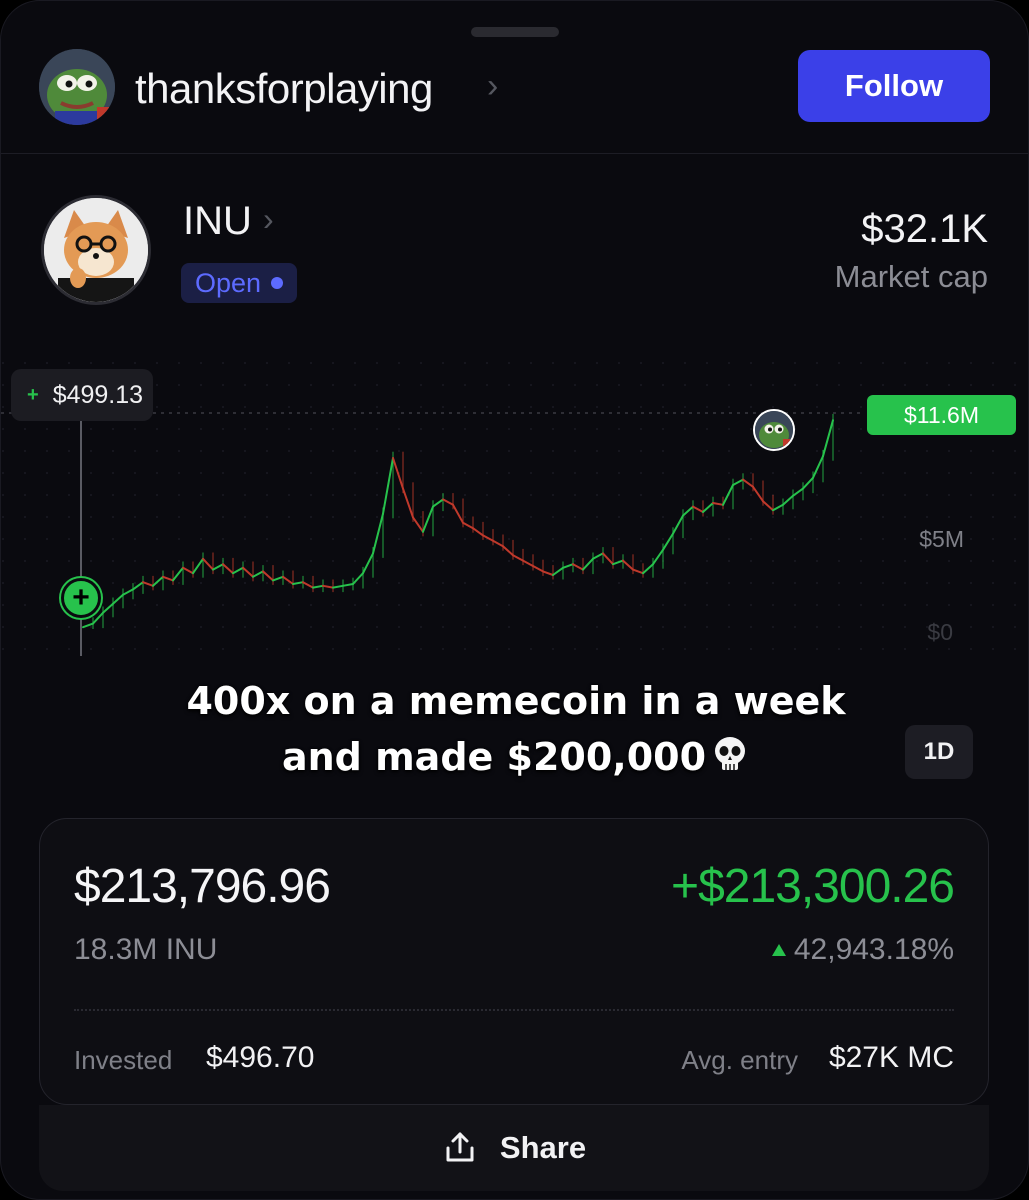  What do you see at coordinates (460, 1147) in the screenshot?
I see `share-icon` at bounding box center [460, 1147].